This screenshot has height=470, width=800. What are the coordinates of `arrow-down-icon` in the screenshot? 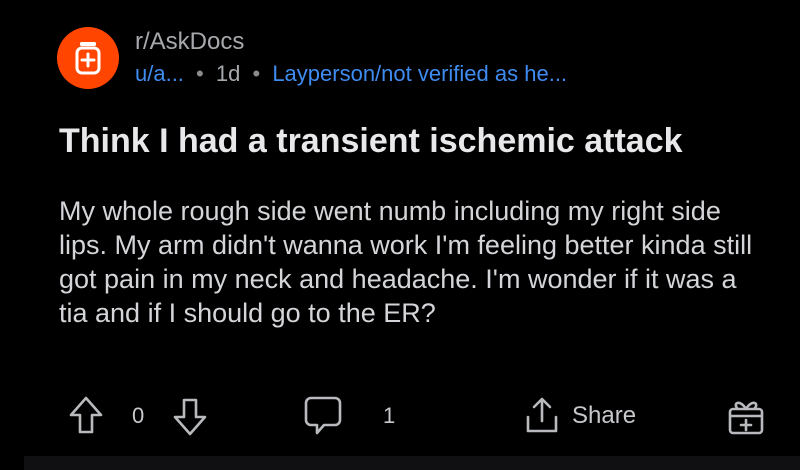 It's located at (190, 417).